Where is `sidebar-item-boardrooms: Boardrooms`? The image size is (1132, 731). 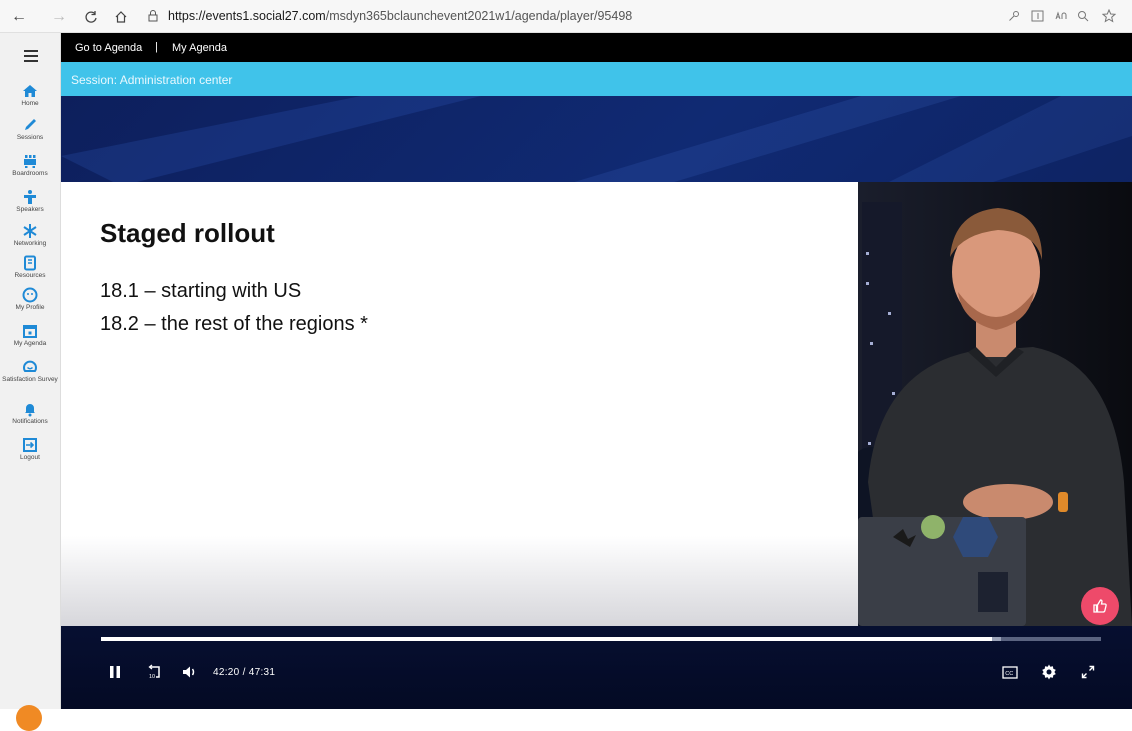
sidebar-item-boardrooms: Boardrooms is located at coordinates (30, 165).